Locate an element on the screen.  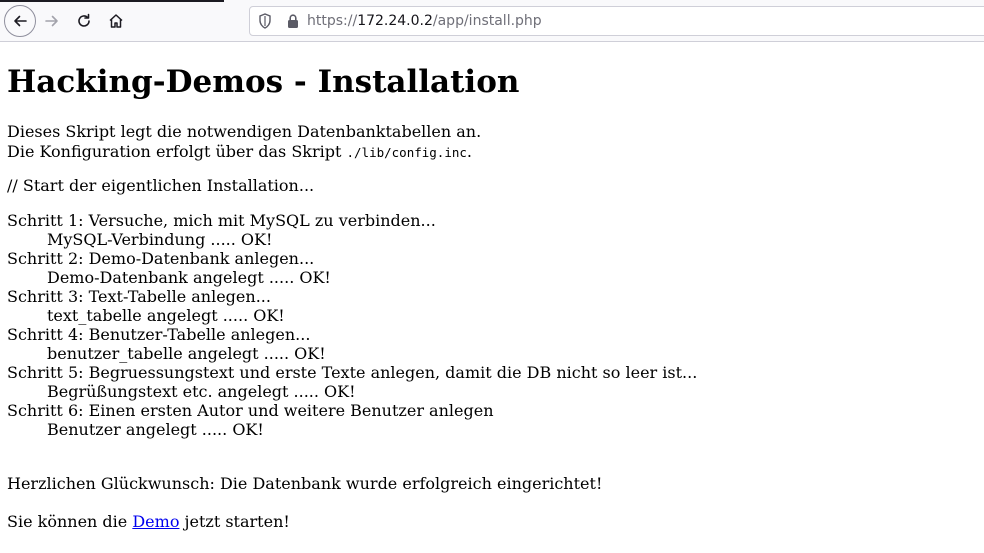
page-title: Hacking-Demos - Installation is located at coordinates (263, 82).